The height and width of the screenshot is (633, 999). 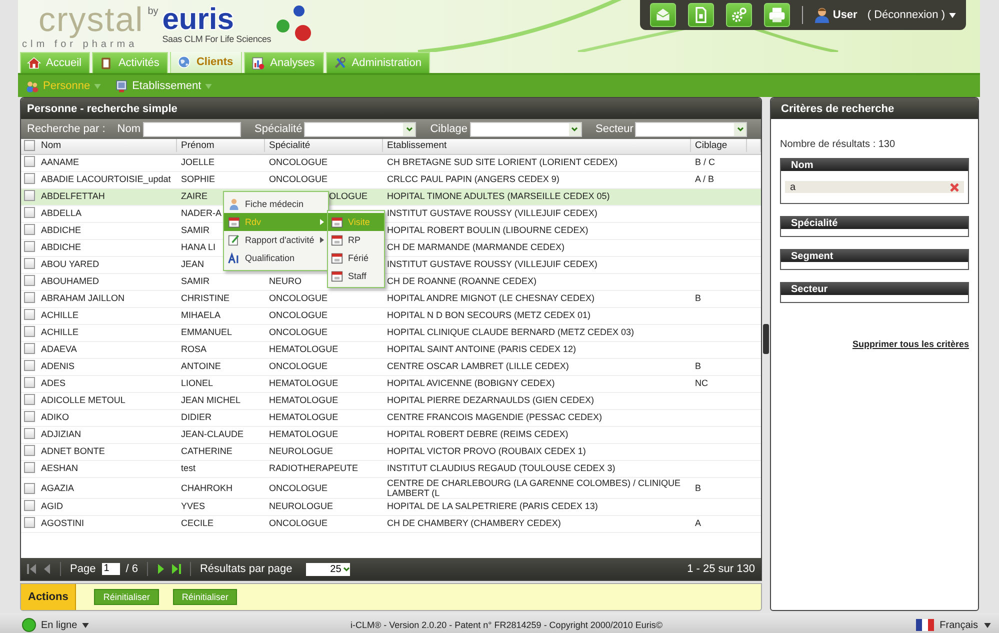 What do you see at coordinates (208, 86) in the screenshot?
I see `caret-icon` at bounding box center [208, 86].